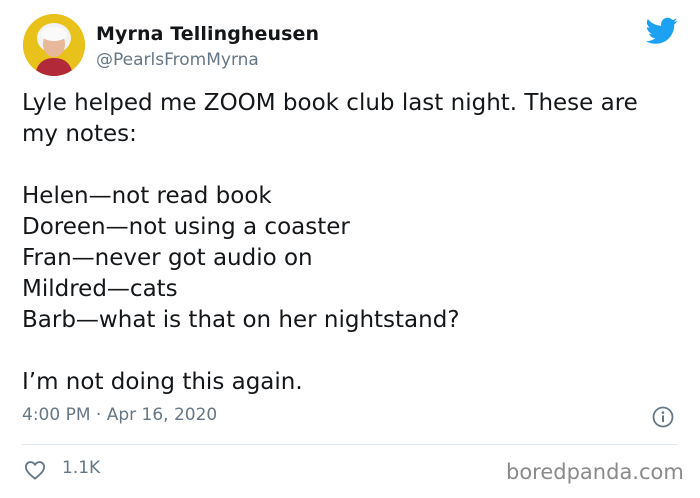 The height and width of the screenshot is (498, 700). Describe the element at coordinates (35, 470) in the screenshot. I see `heart-icon` at that location.